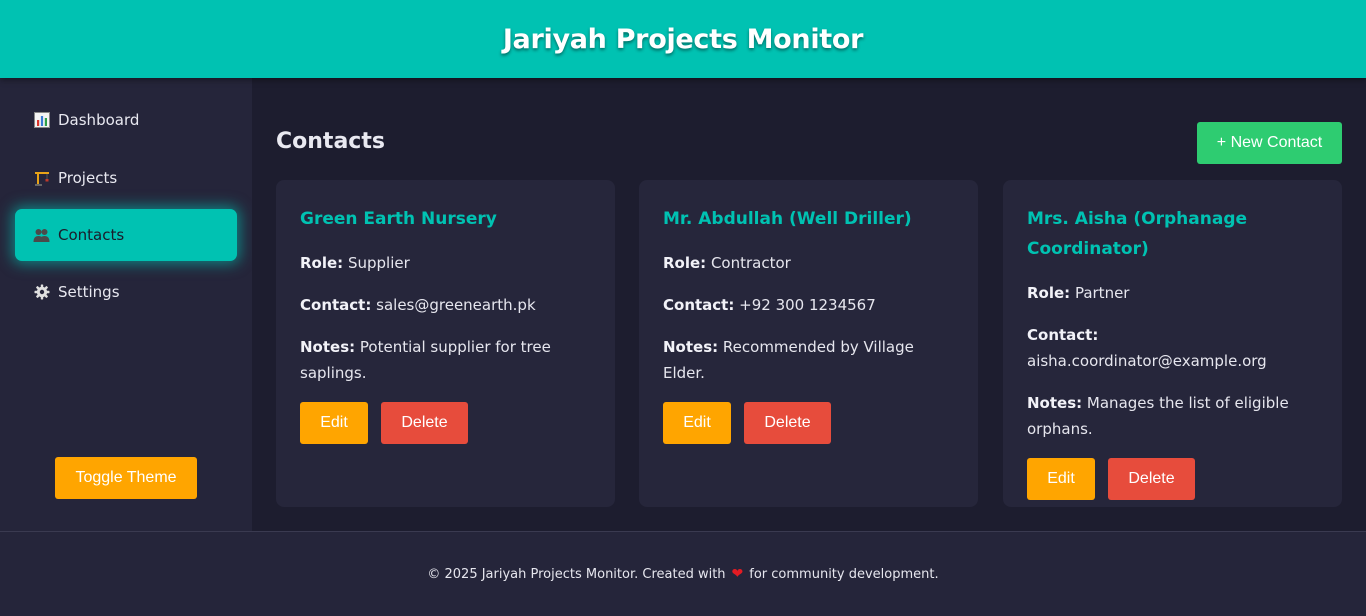  I want to click on app-header: Jariyah Projects Monitor, so click(683, 39).